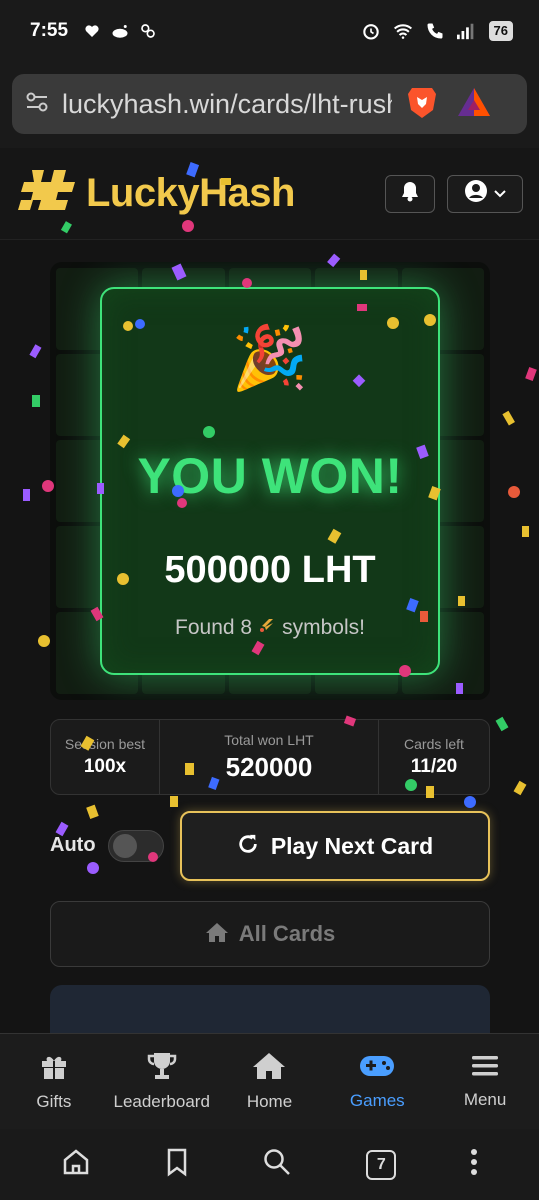  I want to click on found-suffix: symbols!, so click(323, 627).